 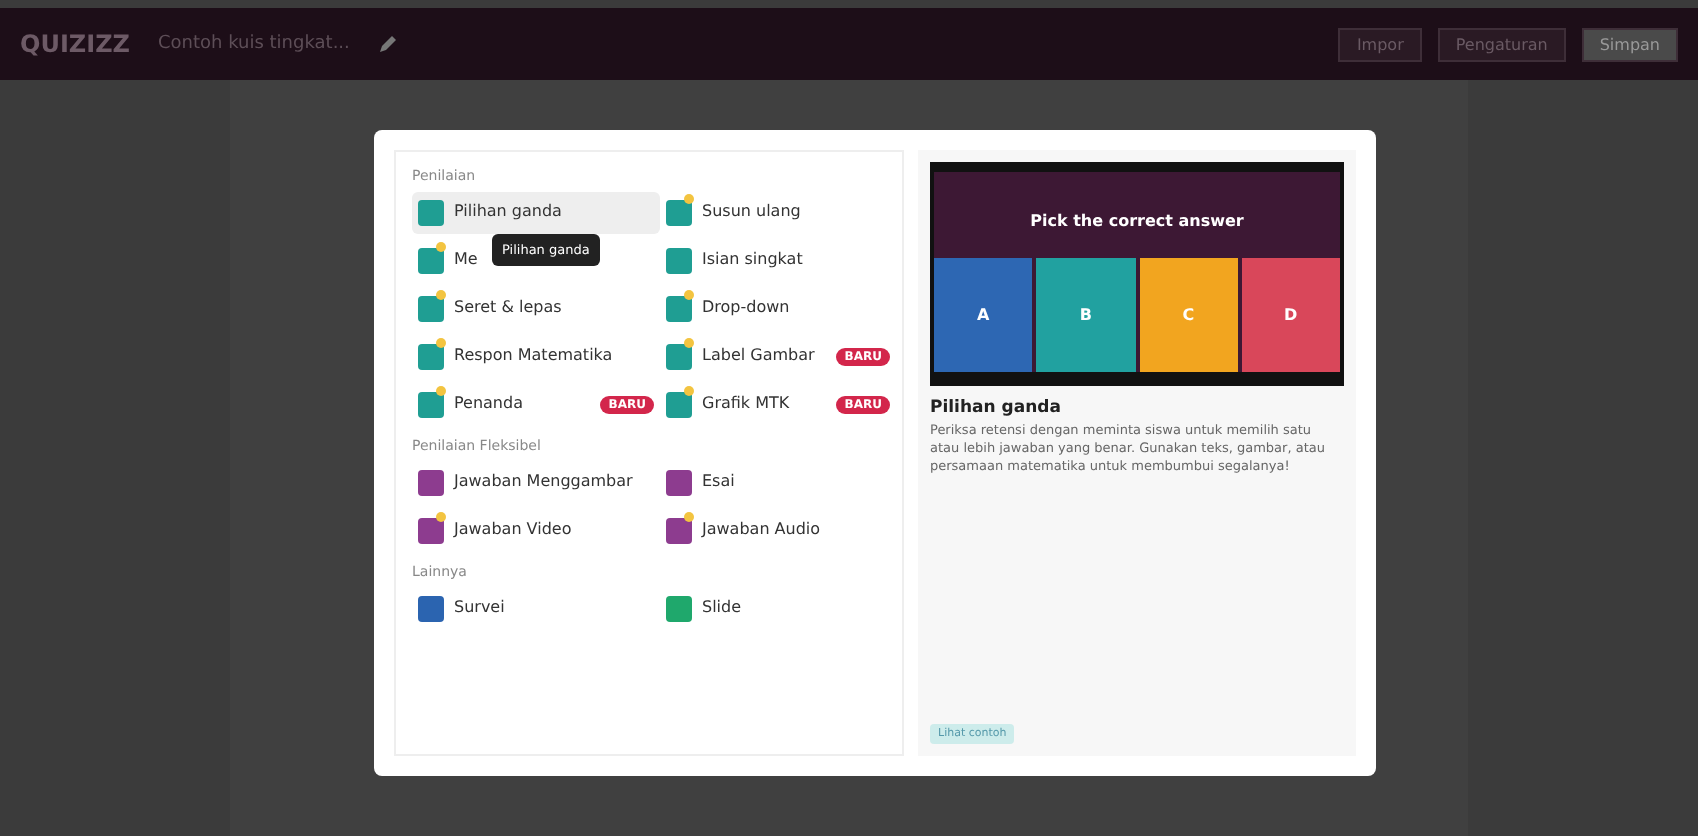 What do you see at coordinates (1085, 315) in the screenshot?
I see `answer-option: B` at bounding box center [1085, 315].